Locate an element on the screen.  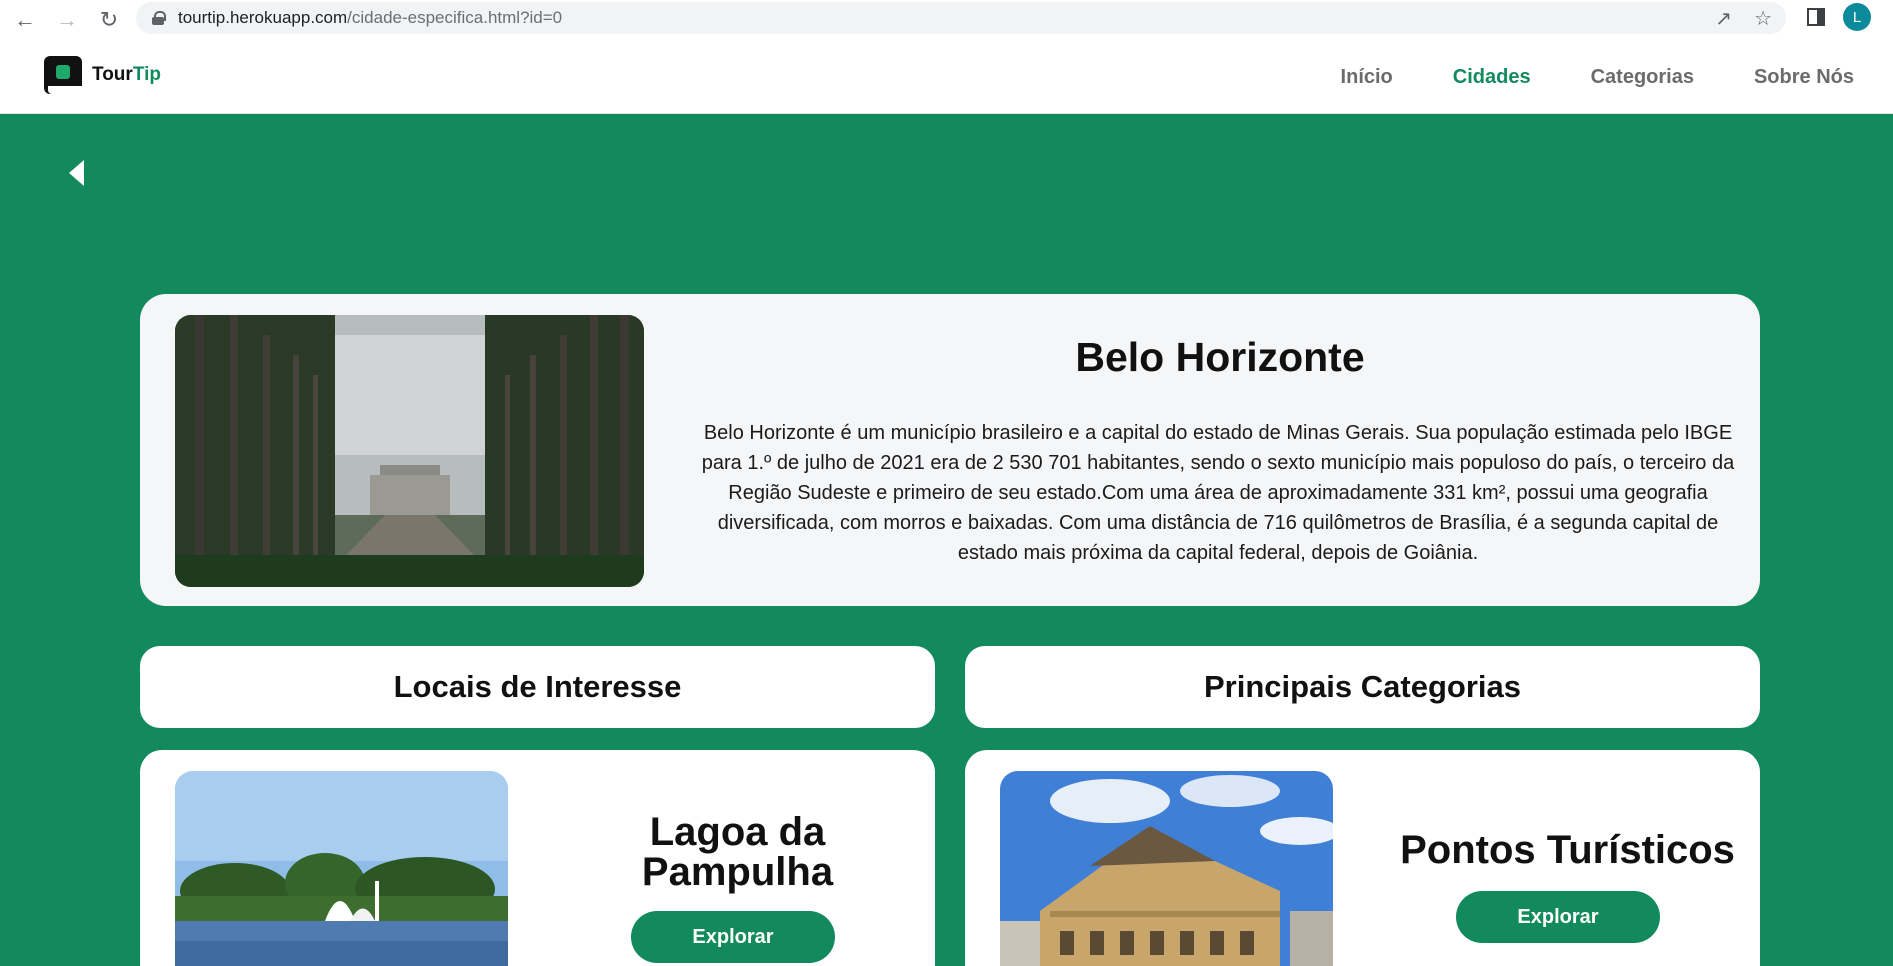
nav-categorias: Categorias is located at coordinates (1642, 77).